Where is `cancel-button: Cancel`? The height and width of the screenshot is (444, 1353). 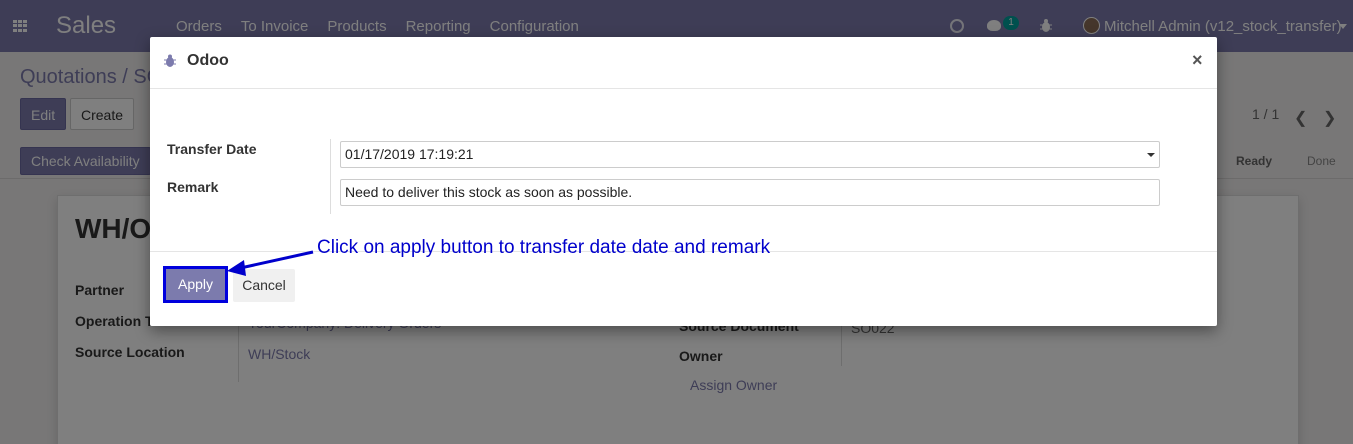 cancel-button: Cancel is located at coordinates (264, 285).